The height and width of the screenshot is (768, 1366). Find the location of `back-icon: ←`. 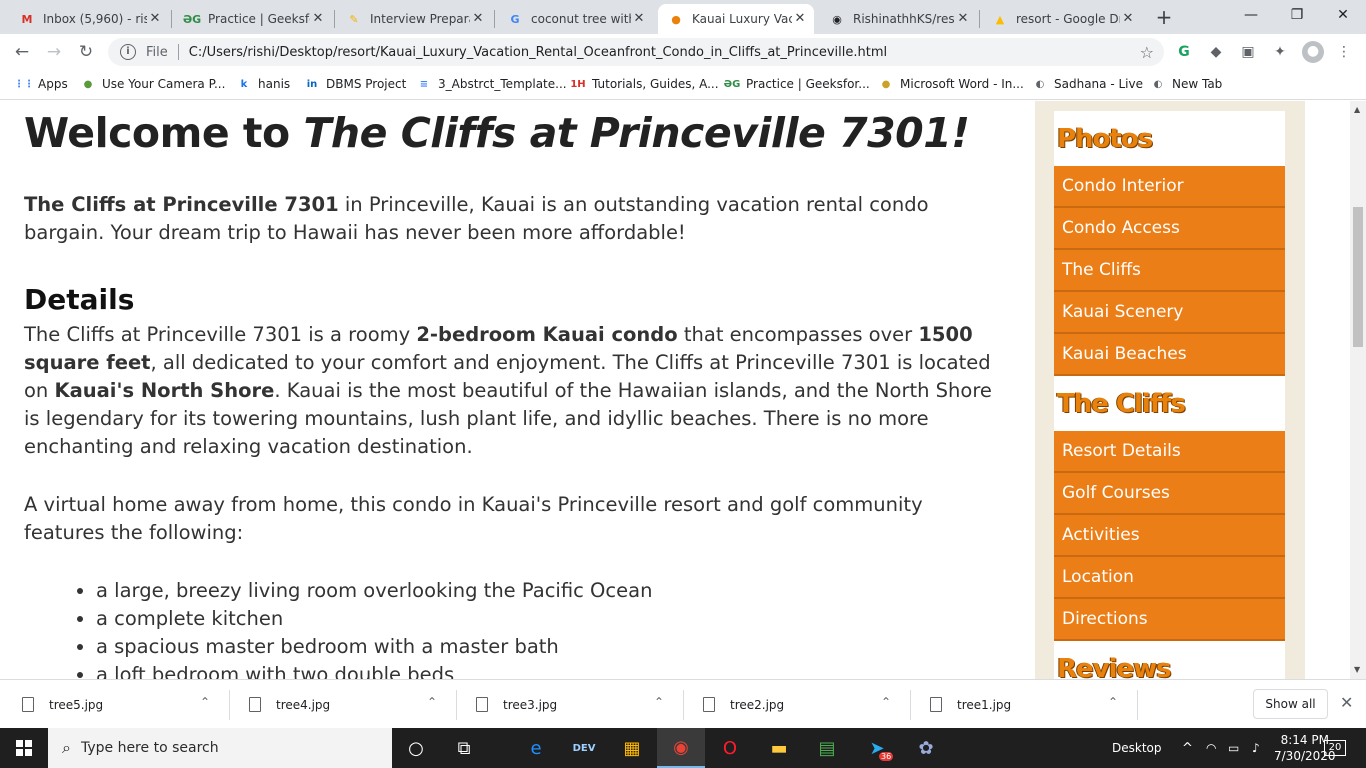

back-icon: ← is located at coordinates (22, 52).